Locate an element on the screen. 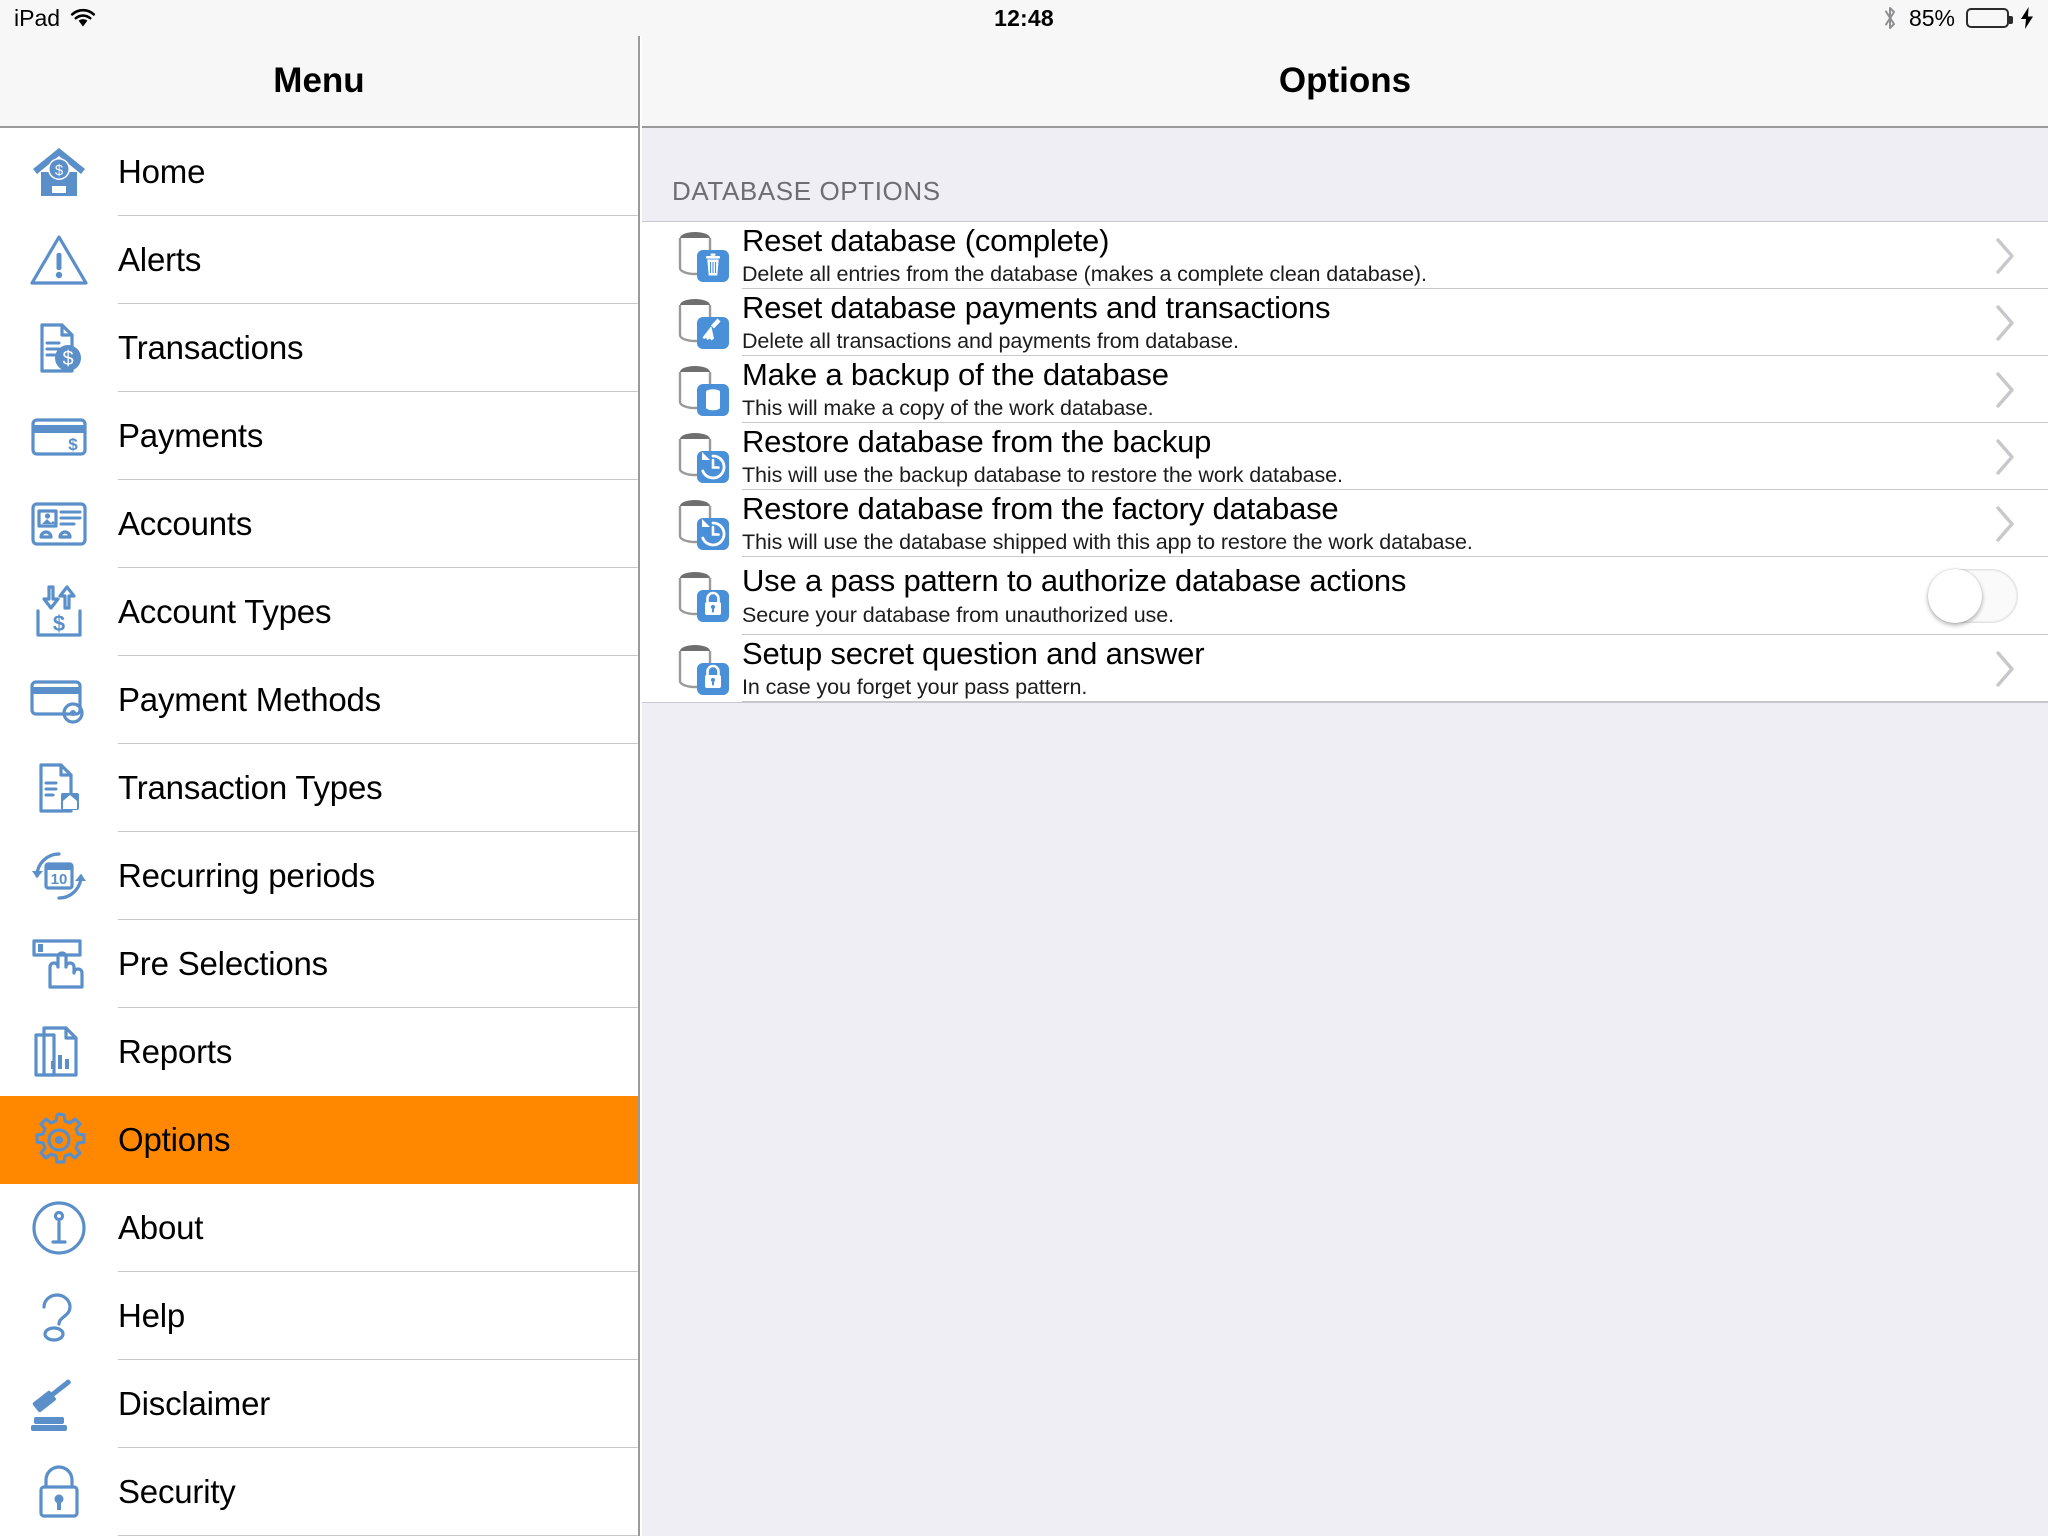  pass-pattern-toggle is located at coordinates (1973, 596).